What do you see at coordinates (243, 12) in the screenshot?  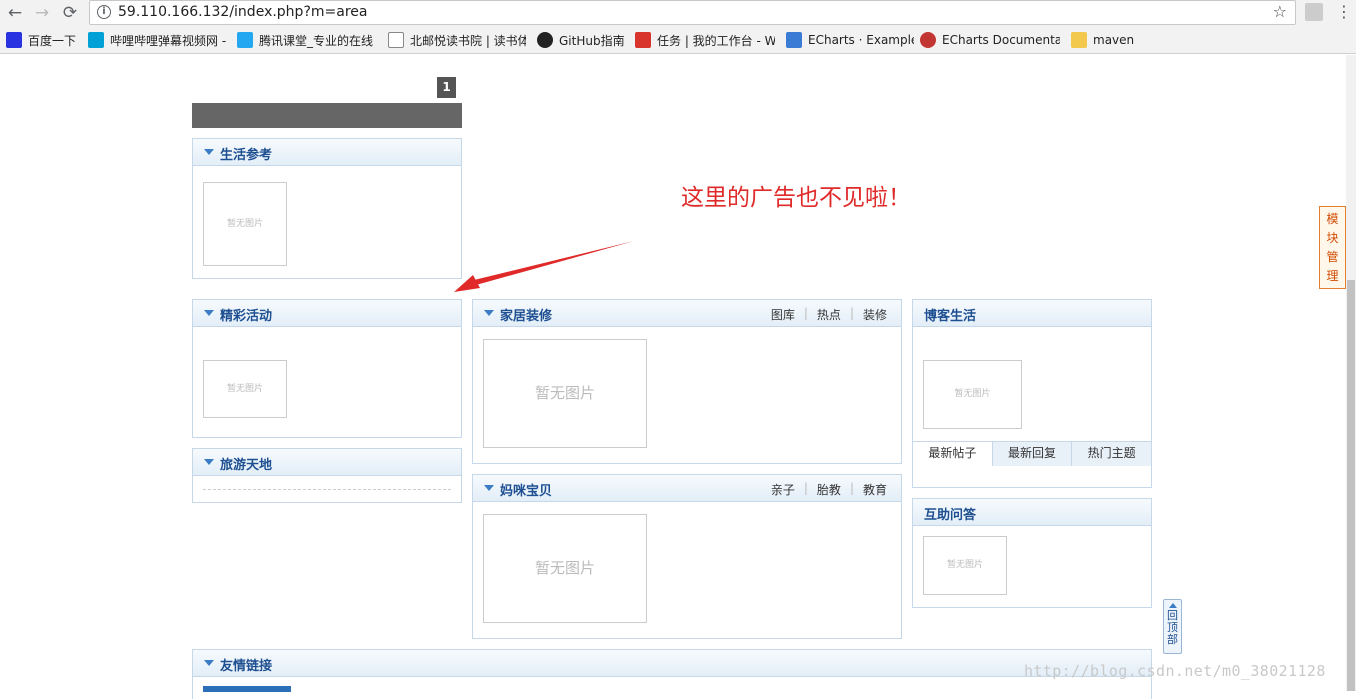 I see `url-text: 59.110.166.132/index.php?m=area` at bounding box center [243, 12].